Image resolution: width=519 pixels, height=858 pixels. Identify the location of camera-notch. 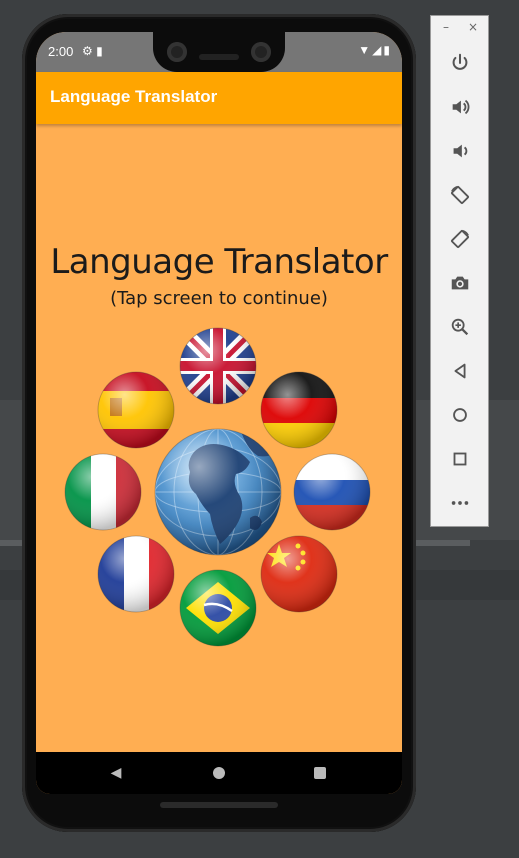
(219, 52).